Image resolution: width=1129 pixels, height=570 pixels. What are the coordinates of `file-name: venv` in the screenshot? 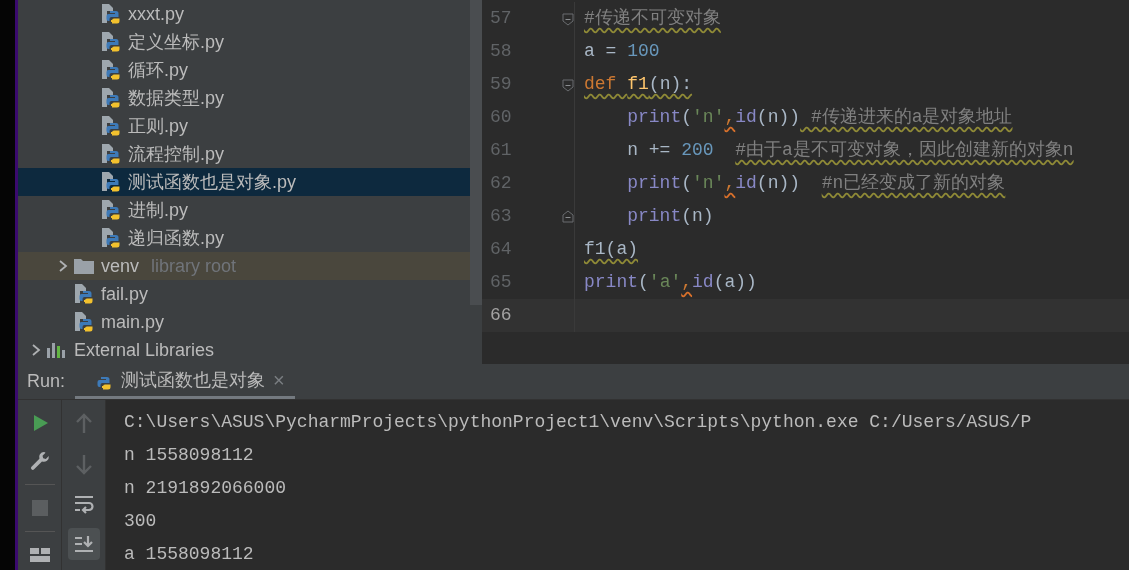 It's located at (120, 266).